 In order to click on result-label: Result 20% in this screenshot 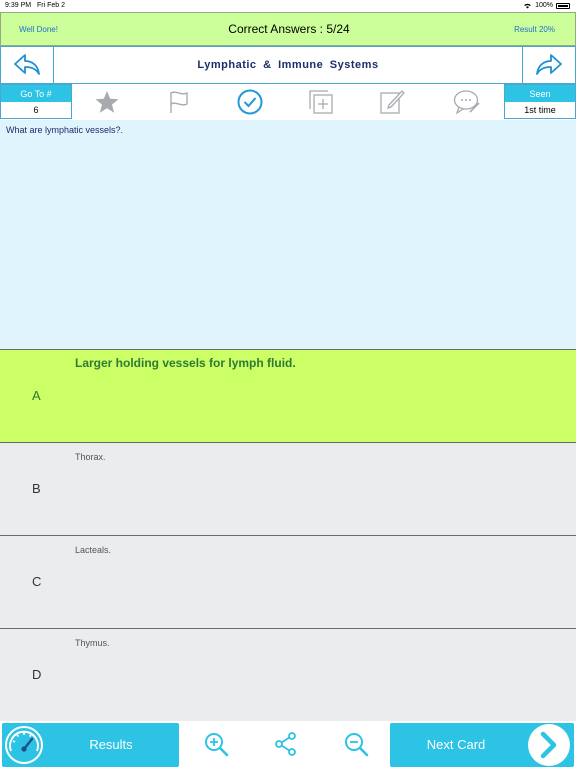, I will do `click(534, 29)`.